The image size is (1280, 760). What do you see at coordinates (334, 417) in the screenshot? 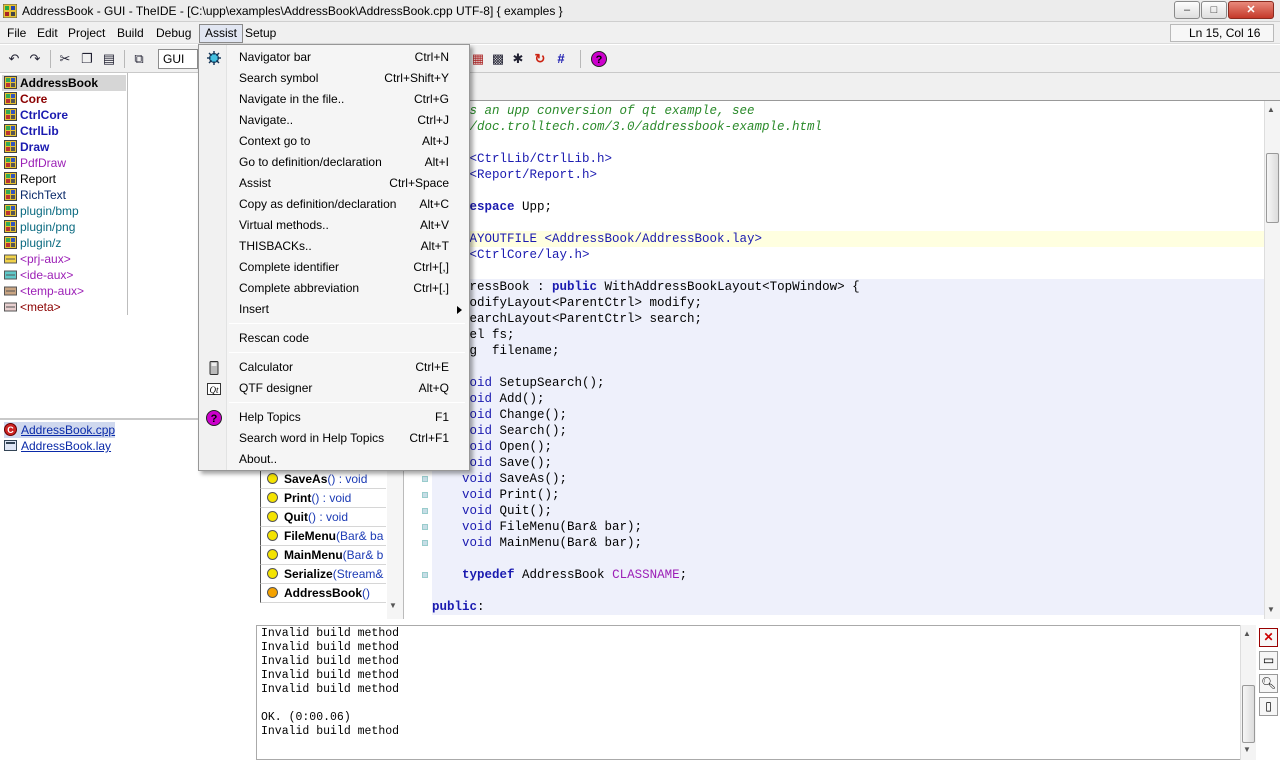
I see `menu-item-help-topics: ? Help Topics F1` at bounding box center [334, 417].